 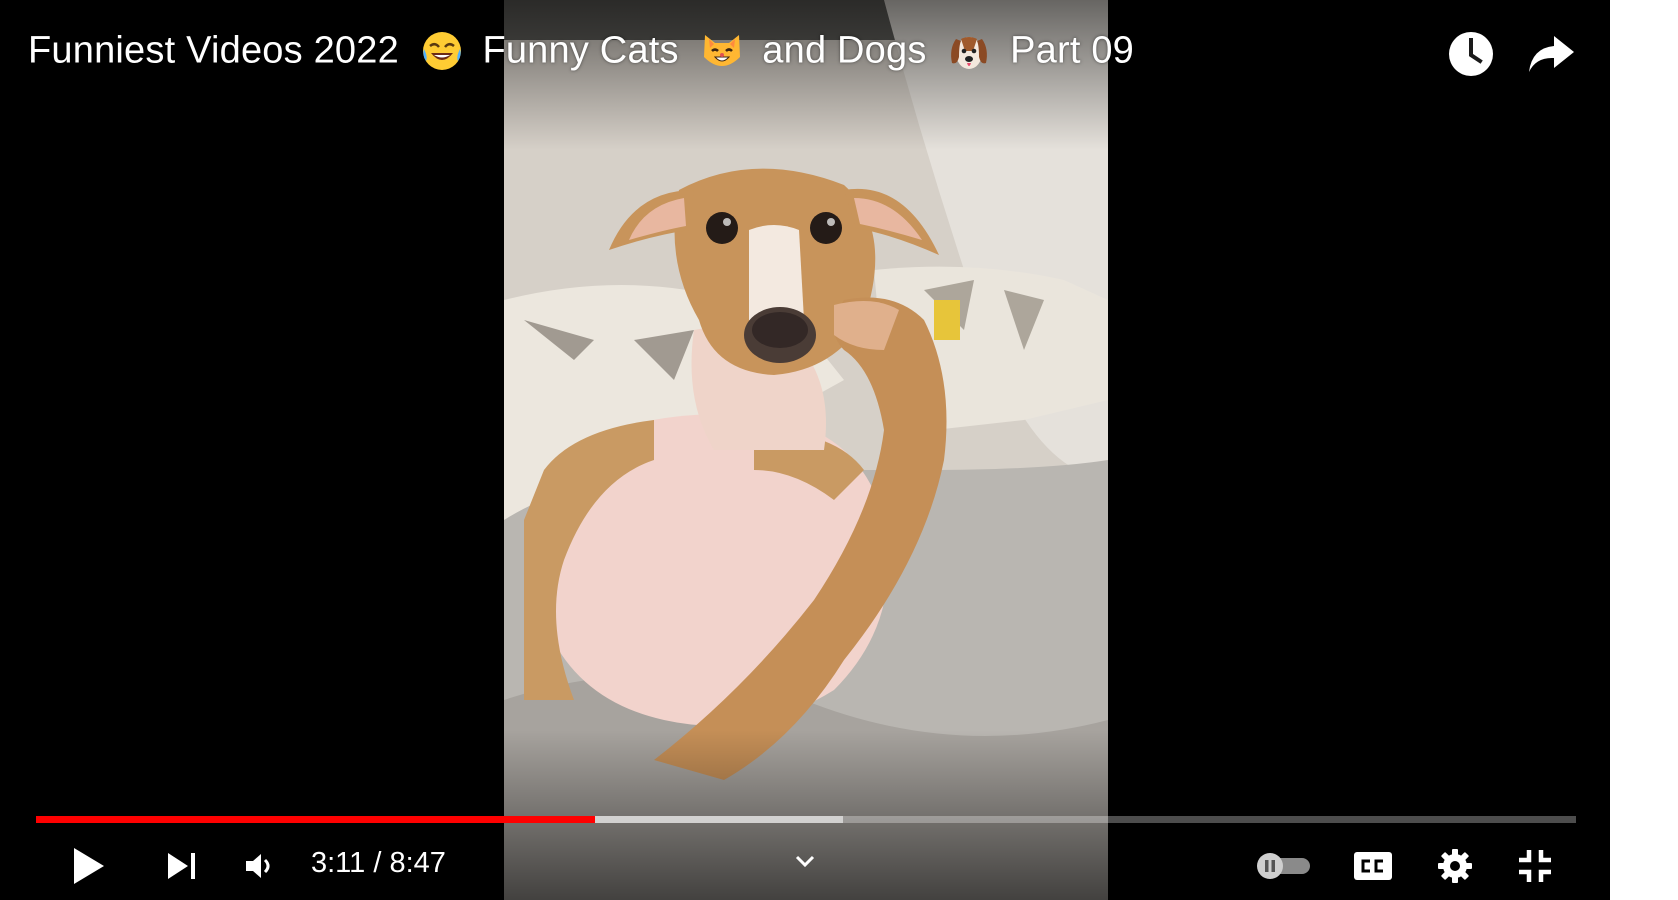 I want to click on cat-face-icon, so click(x=721, y=50).